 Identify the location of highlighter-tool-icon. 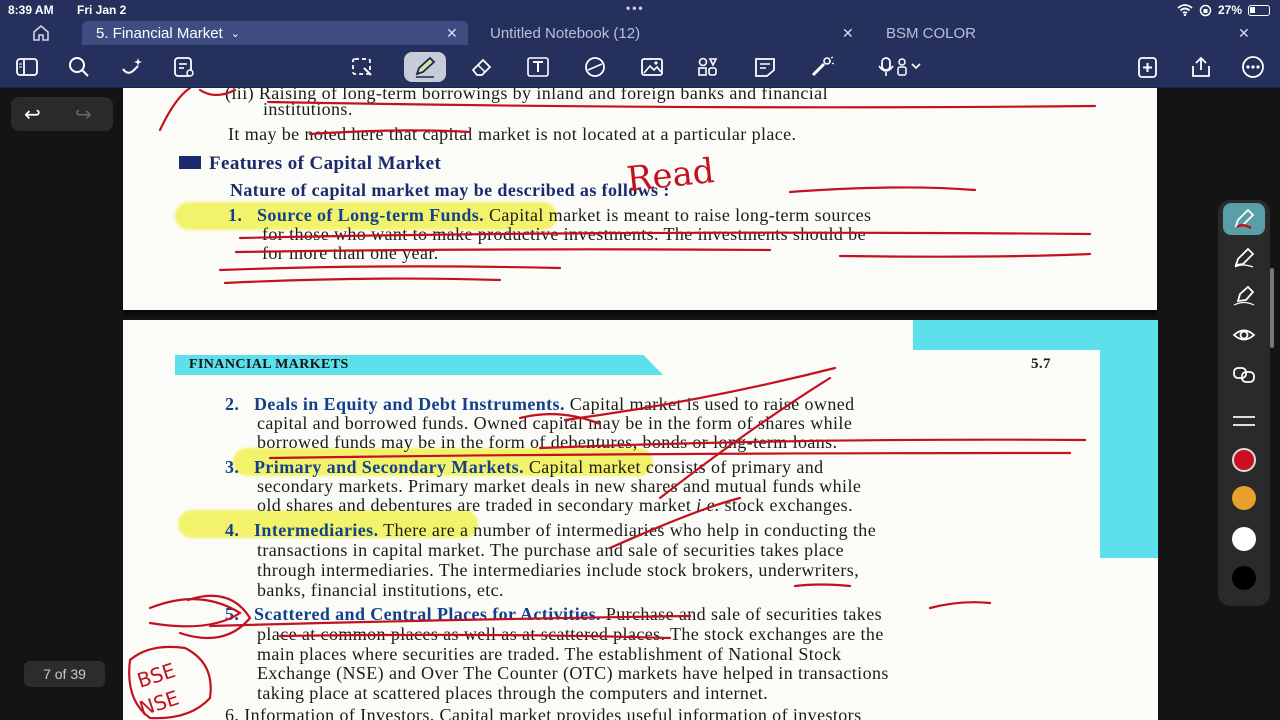
(1244, 296).